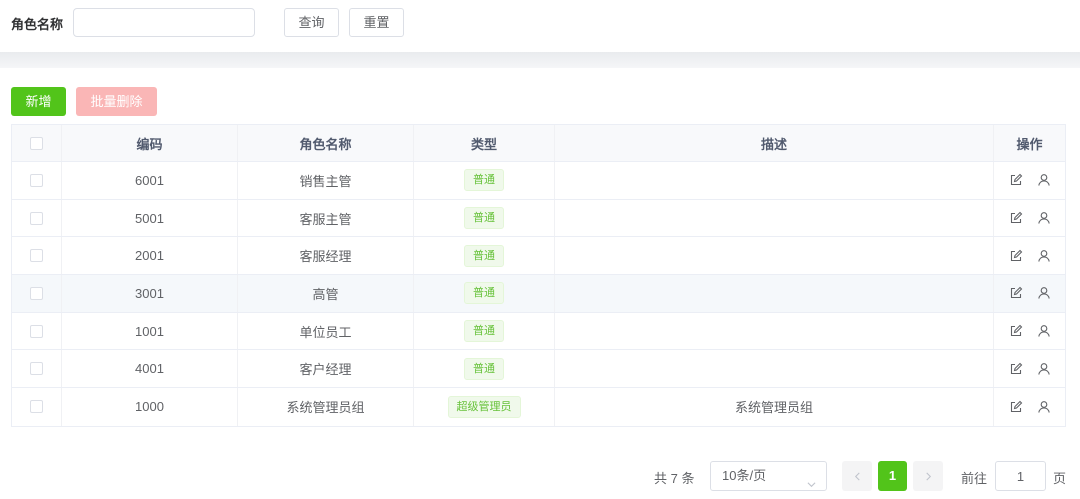 The width and height of the screenshot is (1080, 499). What do you see at coordinates (538, 218) in the screenshot?
I see `table-row: 5001 客服主管 普通` at bounding box center [538, 218].